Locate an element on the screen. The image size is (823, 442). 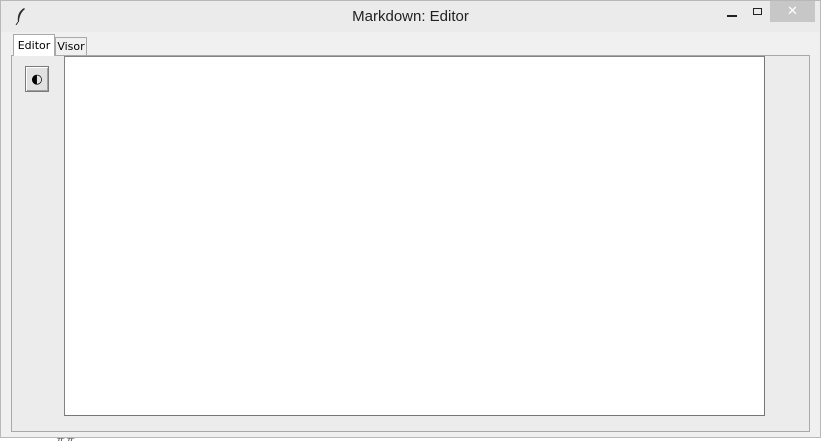
window-title: Markdown: Editor is located at coordinates (410, 16).